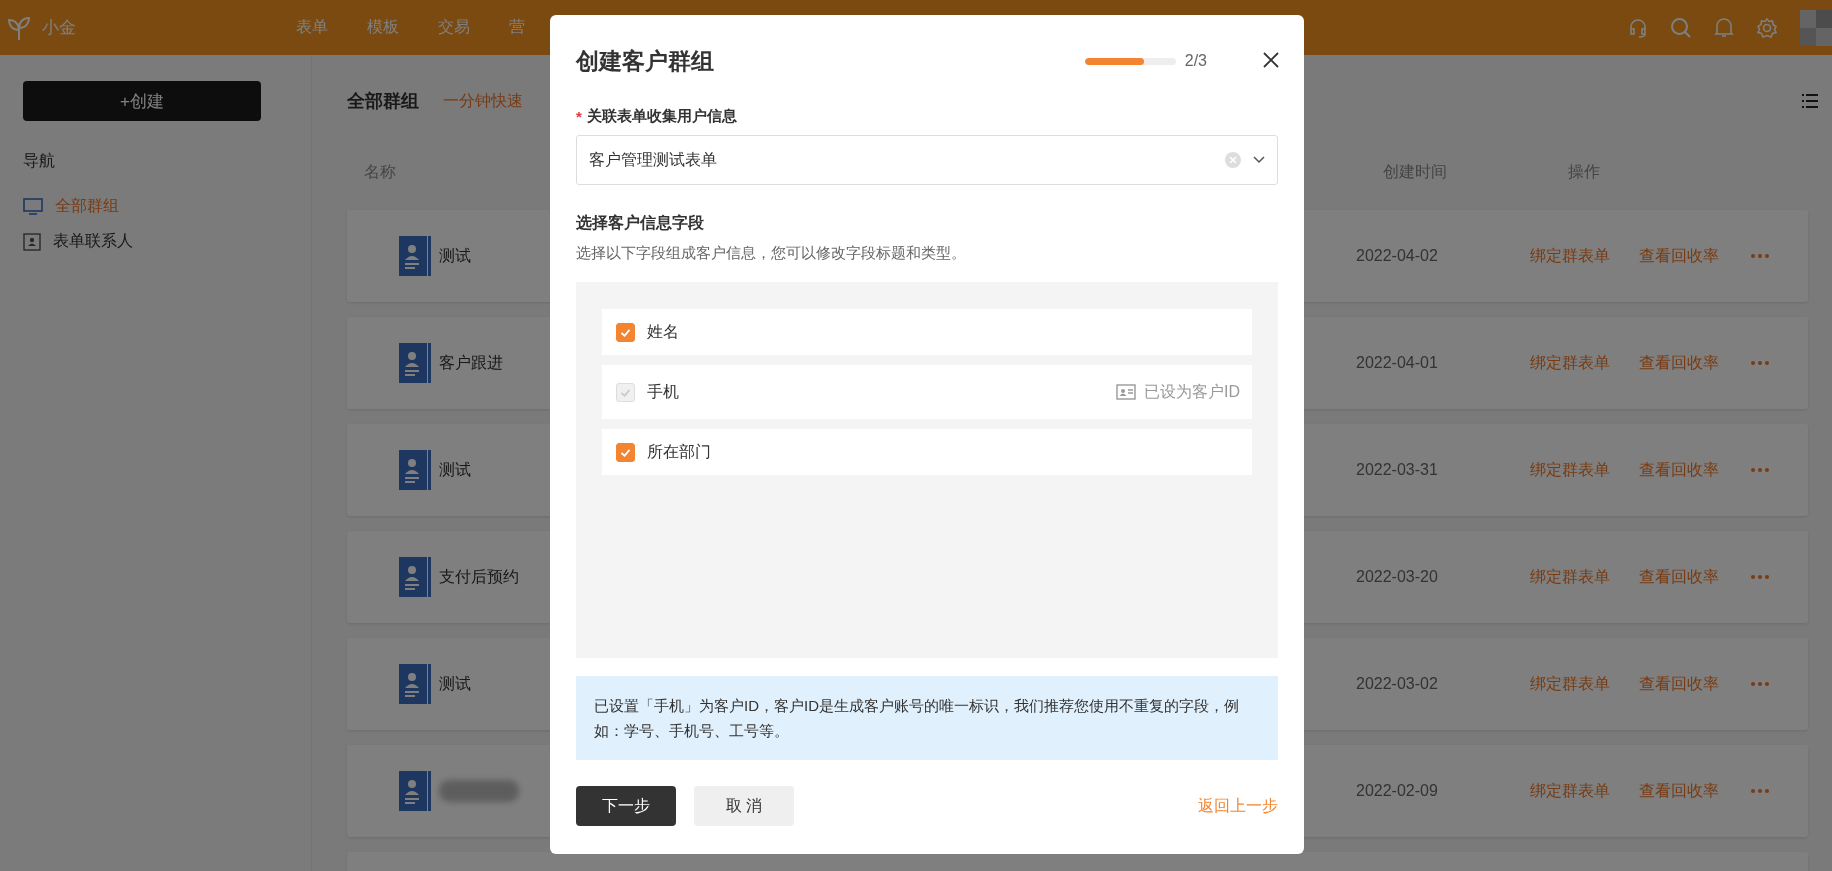 Image resolution: width=1832 pixels, height=871 pixels. I want to click on created-date: 2022-03-31, so click(1397, 470).